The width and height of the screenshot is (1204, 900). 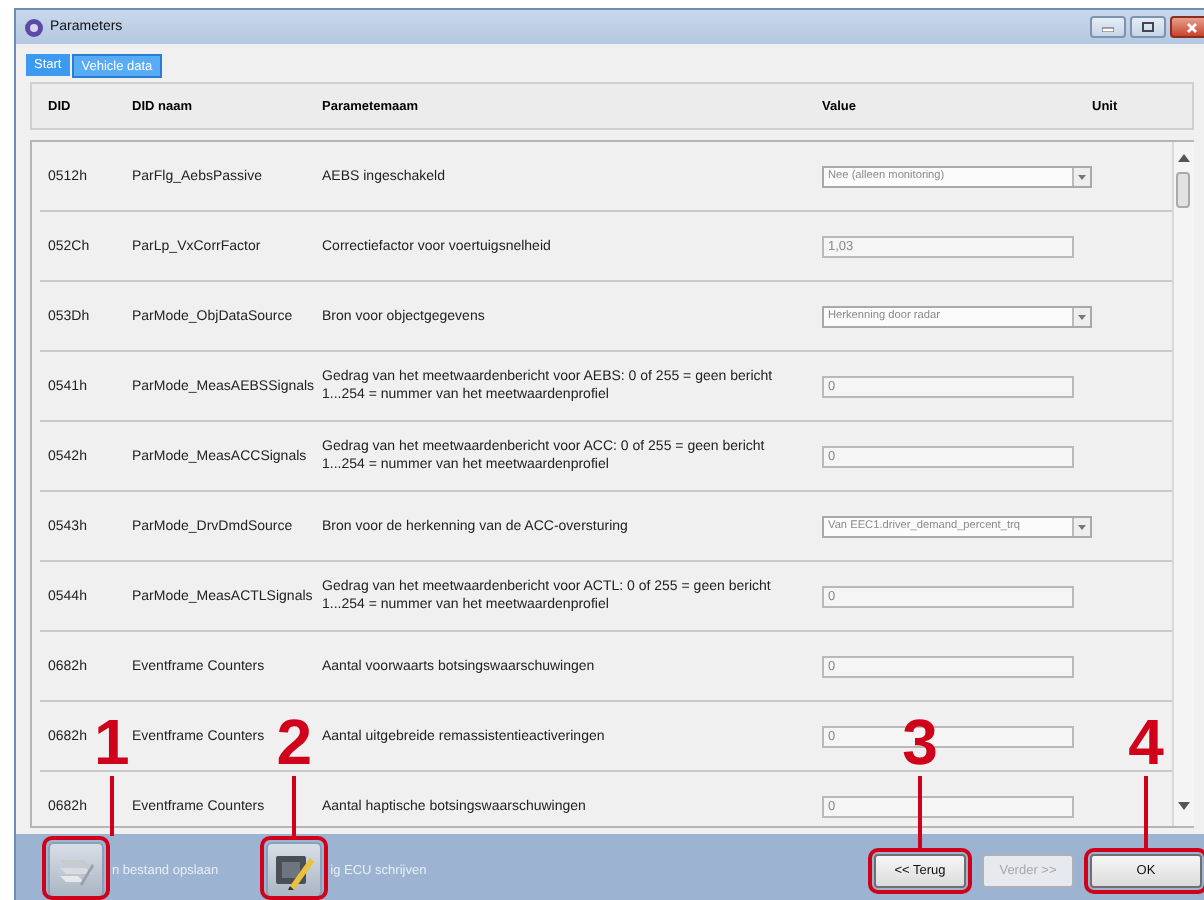 I want to click on scroll-up-icon, so click(x=1184, y=158).